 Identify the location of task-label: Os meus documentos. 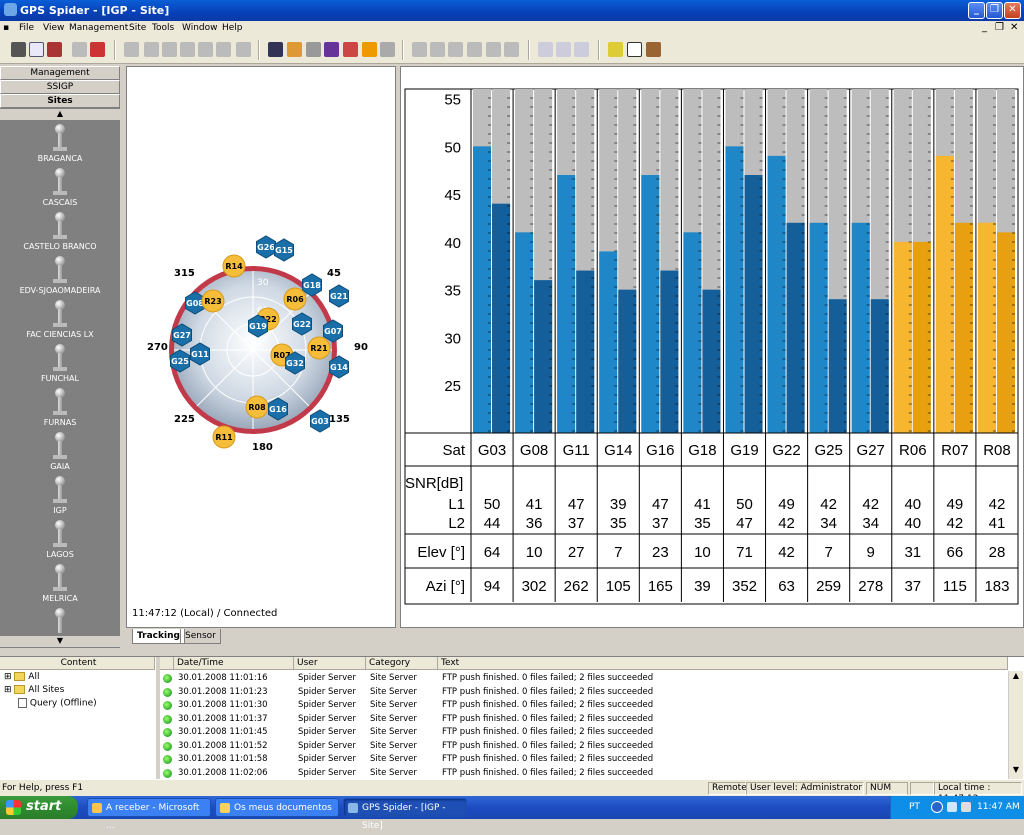
(283, 808).